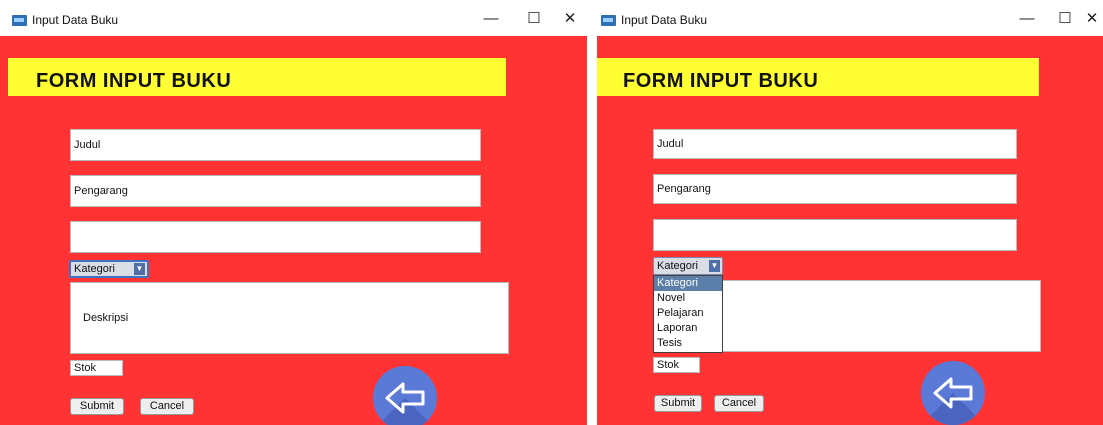 This screenshot has width=1103, height=425. Describe the element at coordinates (688, 298) in the screenshot. I see `dropdown-option: Novel` at that location.